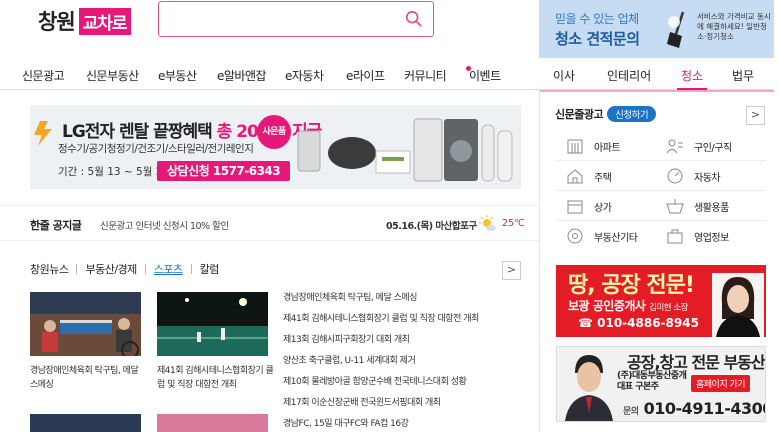 This screenshot has height=432, width=779. I want to click on category-realestate-etc: 부동산기타, so click(602, 236).